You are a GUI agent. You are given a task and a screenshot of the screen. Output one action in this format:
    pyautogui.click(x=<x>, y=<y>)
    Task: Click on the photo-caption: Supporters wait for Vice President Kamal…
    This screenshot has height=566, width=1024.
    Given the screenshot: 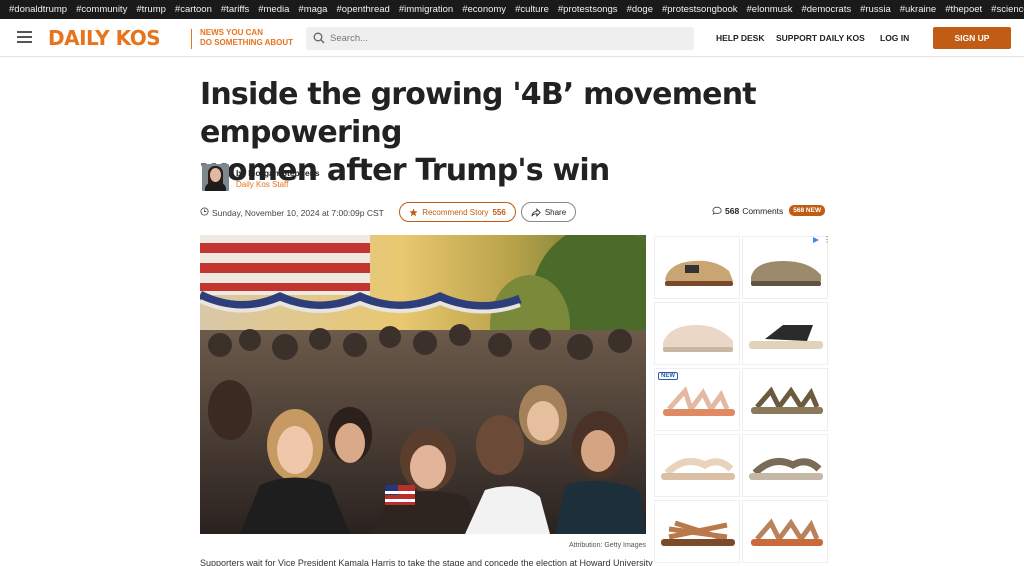 What is the action you would take?
    pyautogui.click(x=426, y=562)
    